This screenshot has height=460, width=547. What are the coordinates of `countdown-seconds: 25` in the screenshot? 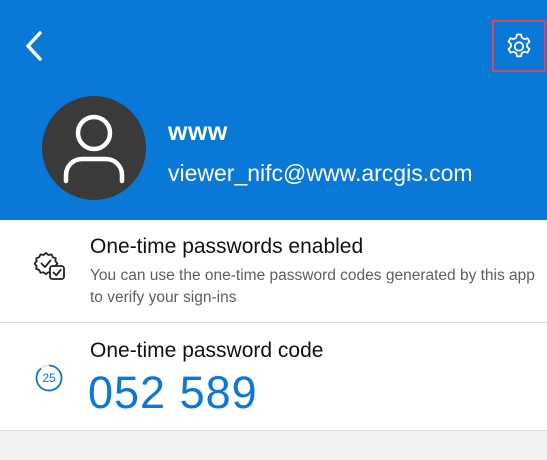 It's located at (49, 378).